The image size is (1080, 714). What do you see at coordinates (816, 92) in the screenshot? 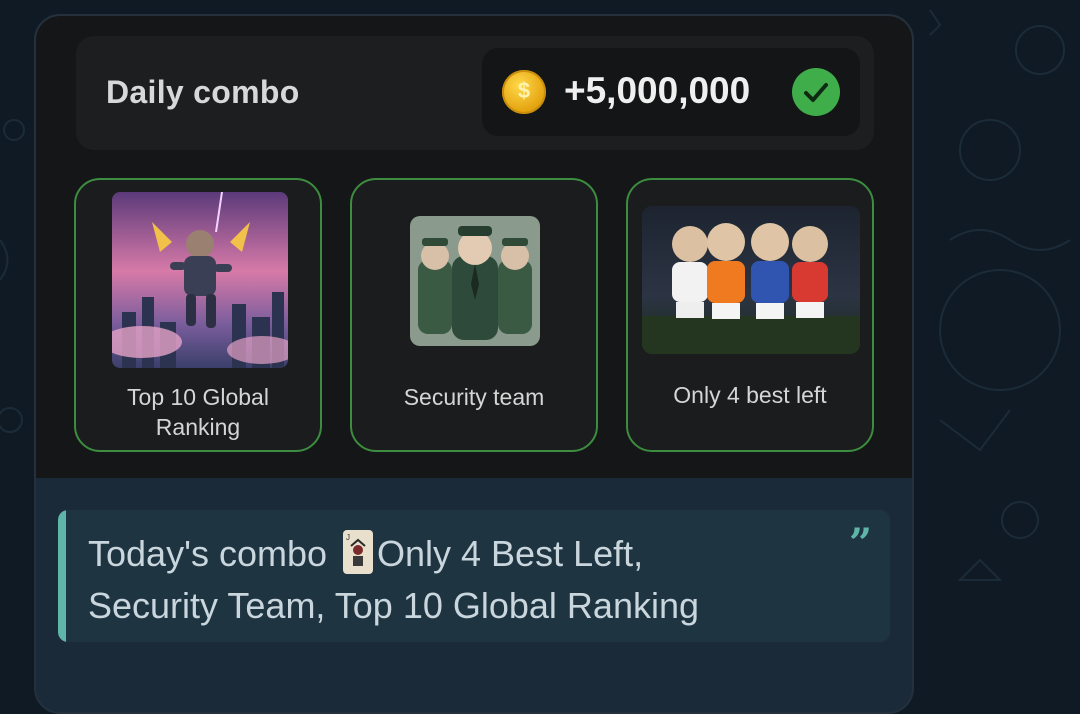
I see `check-icon` at bounding box center [816, 92].